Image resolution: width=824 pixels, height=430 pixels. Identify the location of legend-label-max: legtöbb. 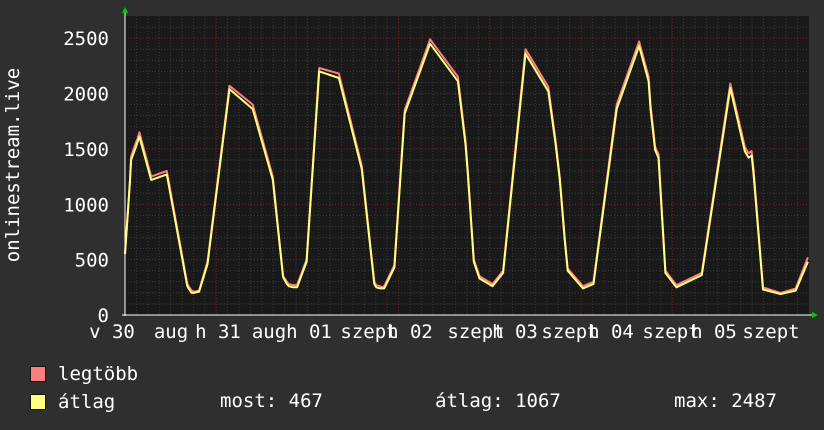
(98, 374).